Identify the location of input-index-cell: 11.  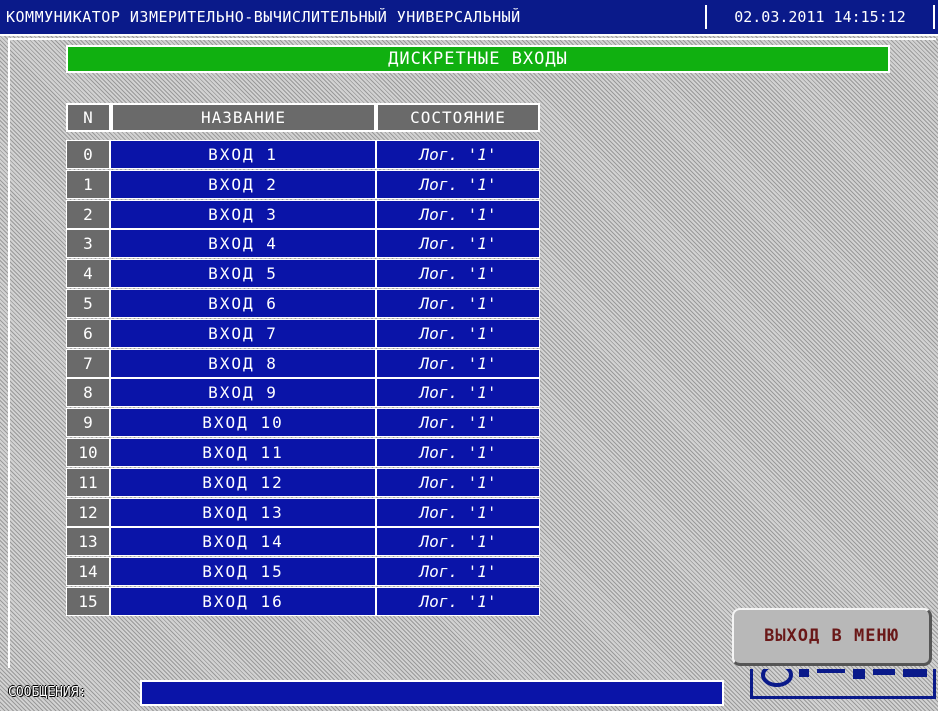
(88, 482).